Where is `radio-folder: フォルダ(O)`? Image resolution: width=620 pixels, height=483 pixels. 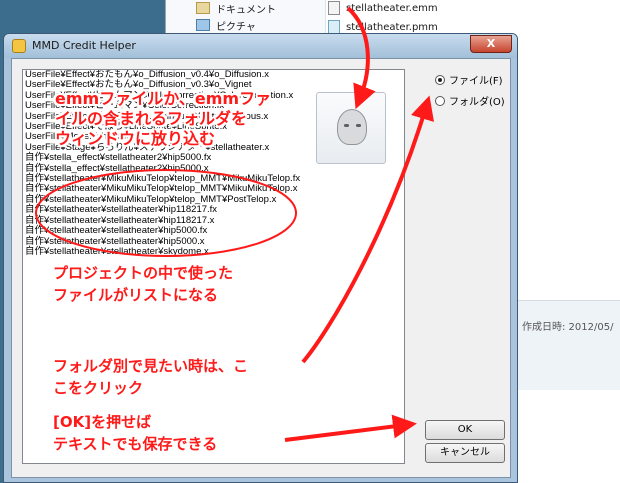 radio-folder: フォルダ(O) is located at coordinates (470, 100).